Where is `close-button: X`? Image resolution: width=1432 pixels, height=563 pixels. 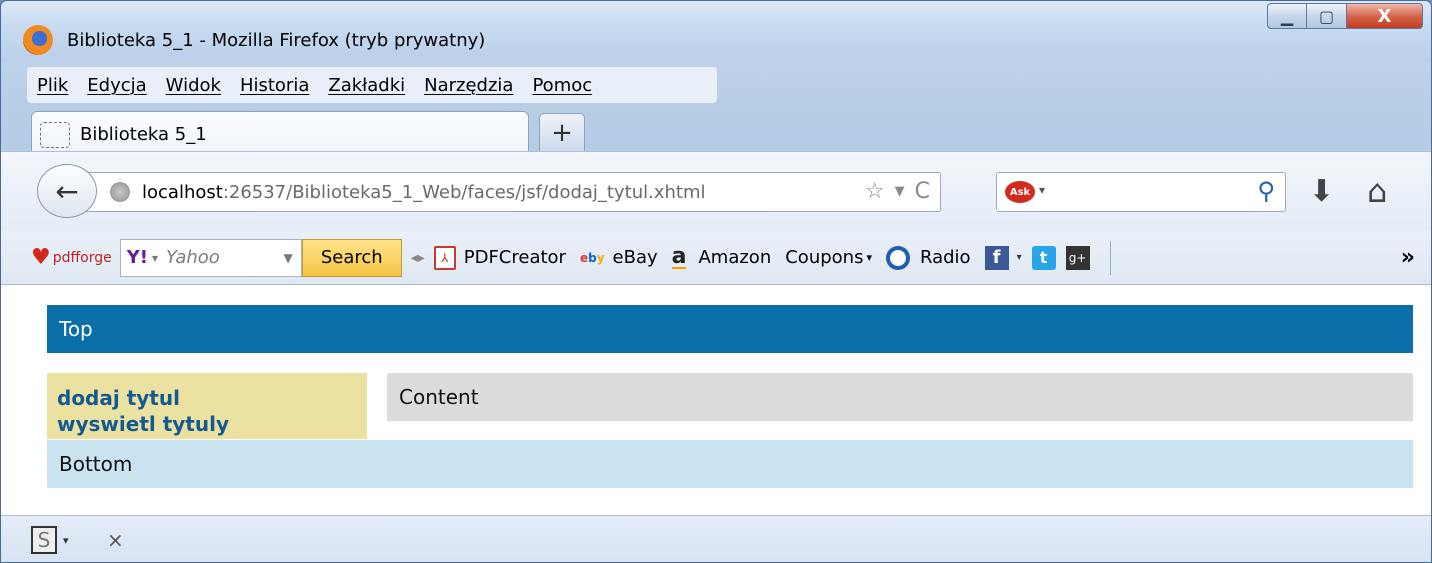 close-button: X is located at coordinates (1385, 16).